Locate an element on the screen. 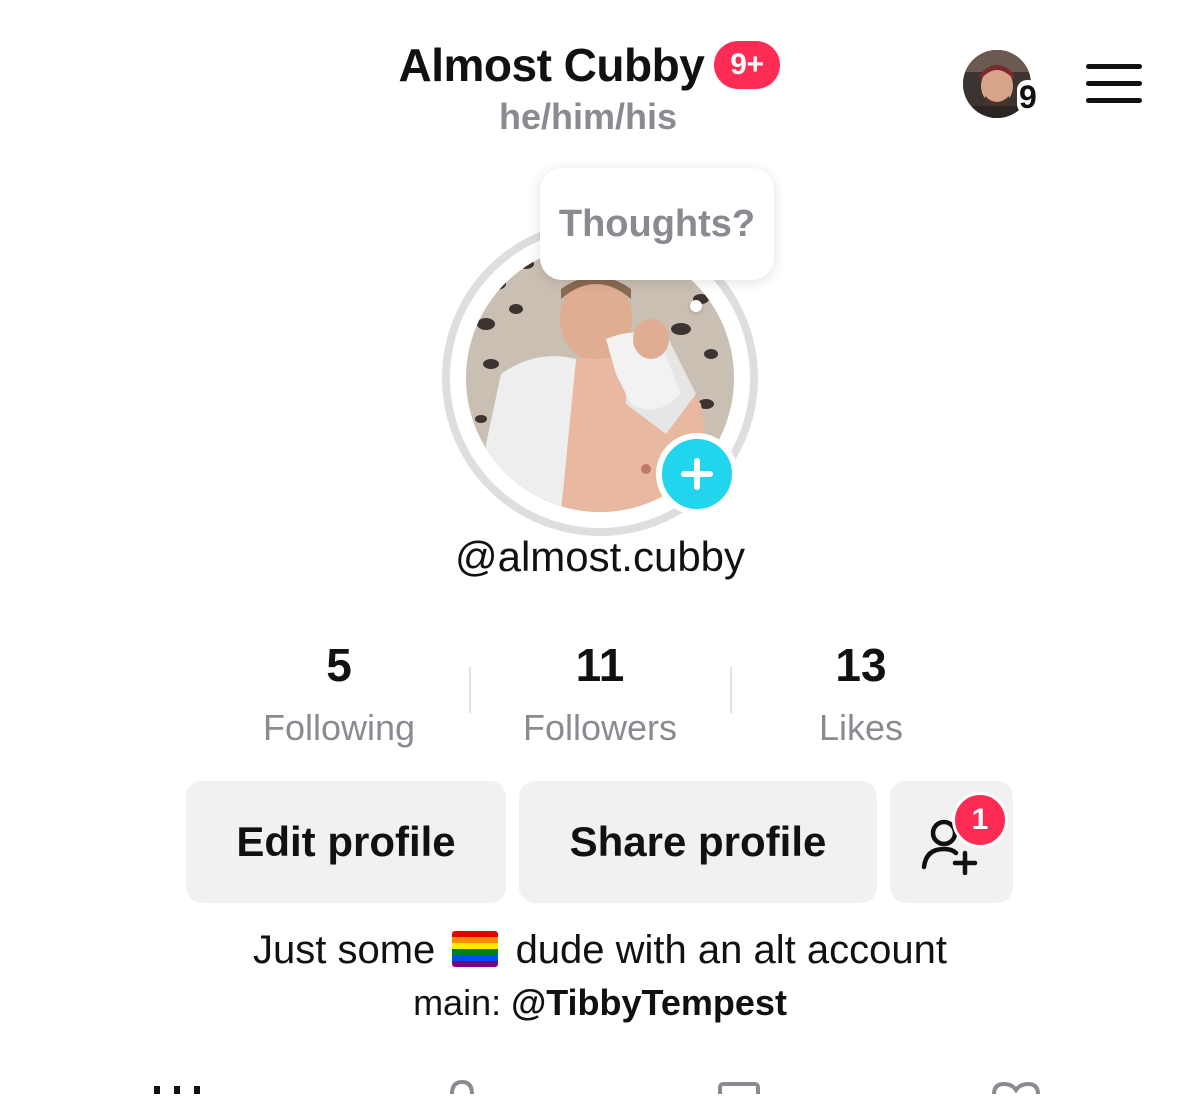  display-name: Almost Cubby 9+ is located at coordinates (589, 65).